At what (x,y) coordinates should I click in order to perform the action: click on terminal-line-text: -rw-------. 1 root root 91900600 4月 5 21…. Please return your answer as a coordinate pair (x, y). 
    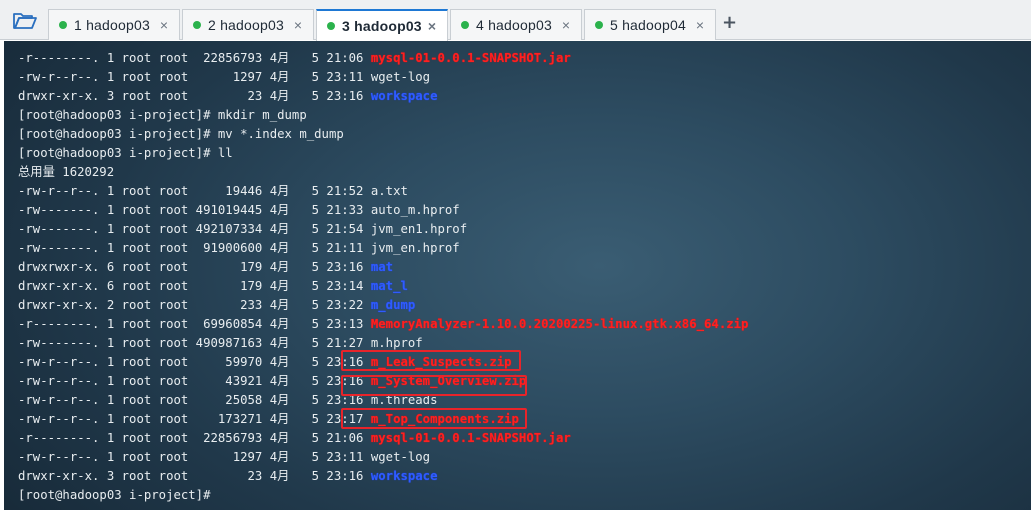
    Looking at the image, I should click on (194, 248).